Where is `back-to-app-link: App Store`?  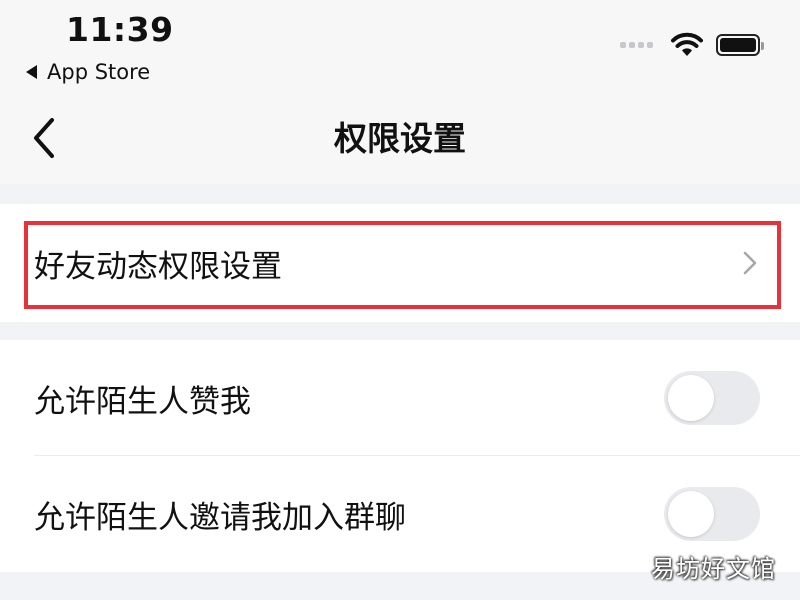
back-to-app-link: App Store is located at coordinates (88, 72).